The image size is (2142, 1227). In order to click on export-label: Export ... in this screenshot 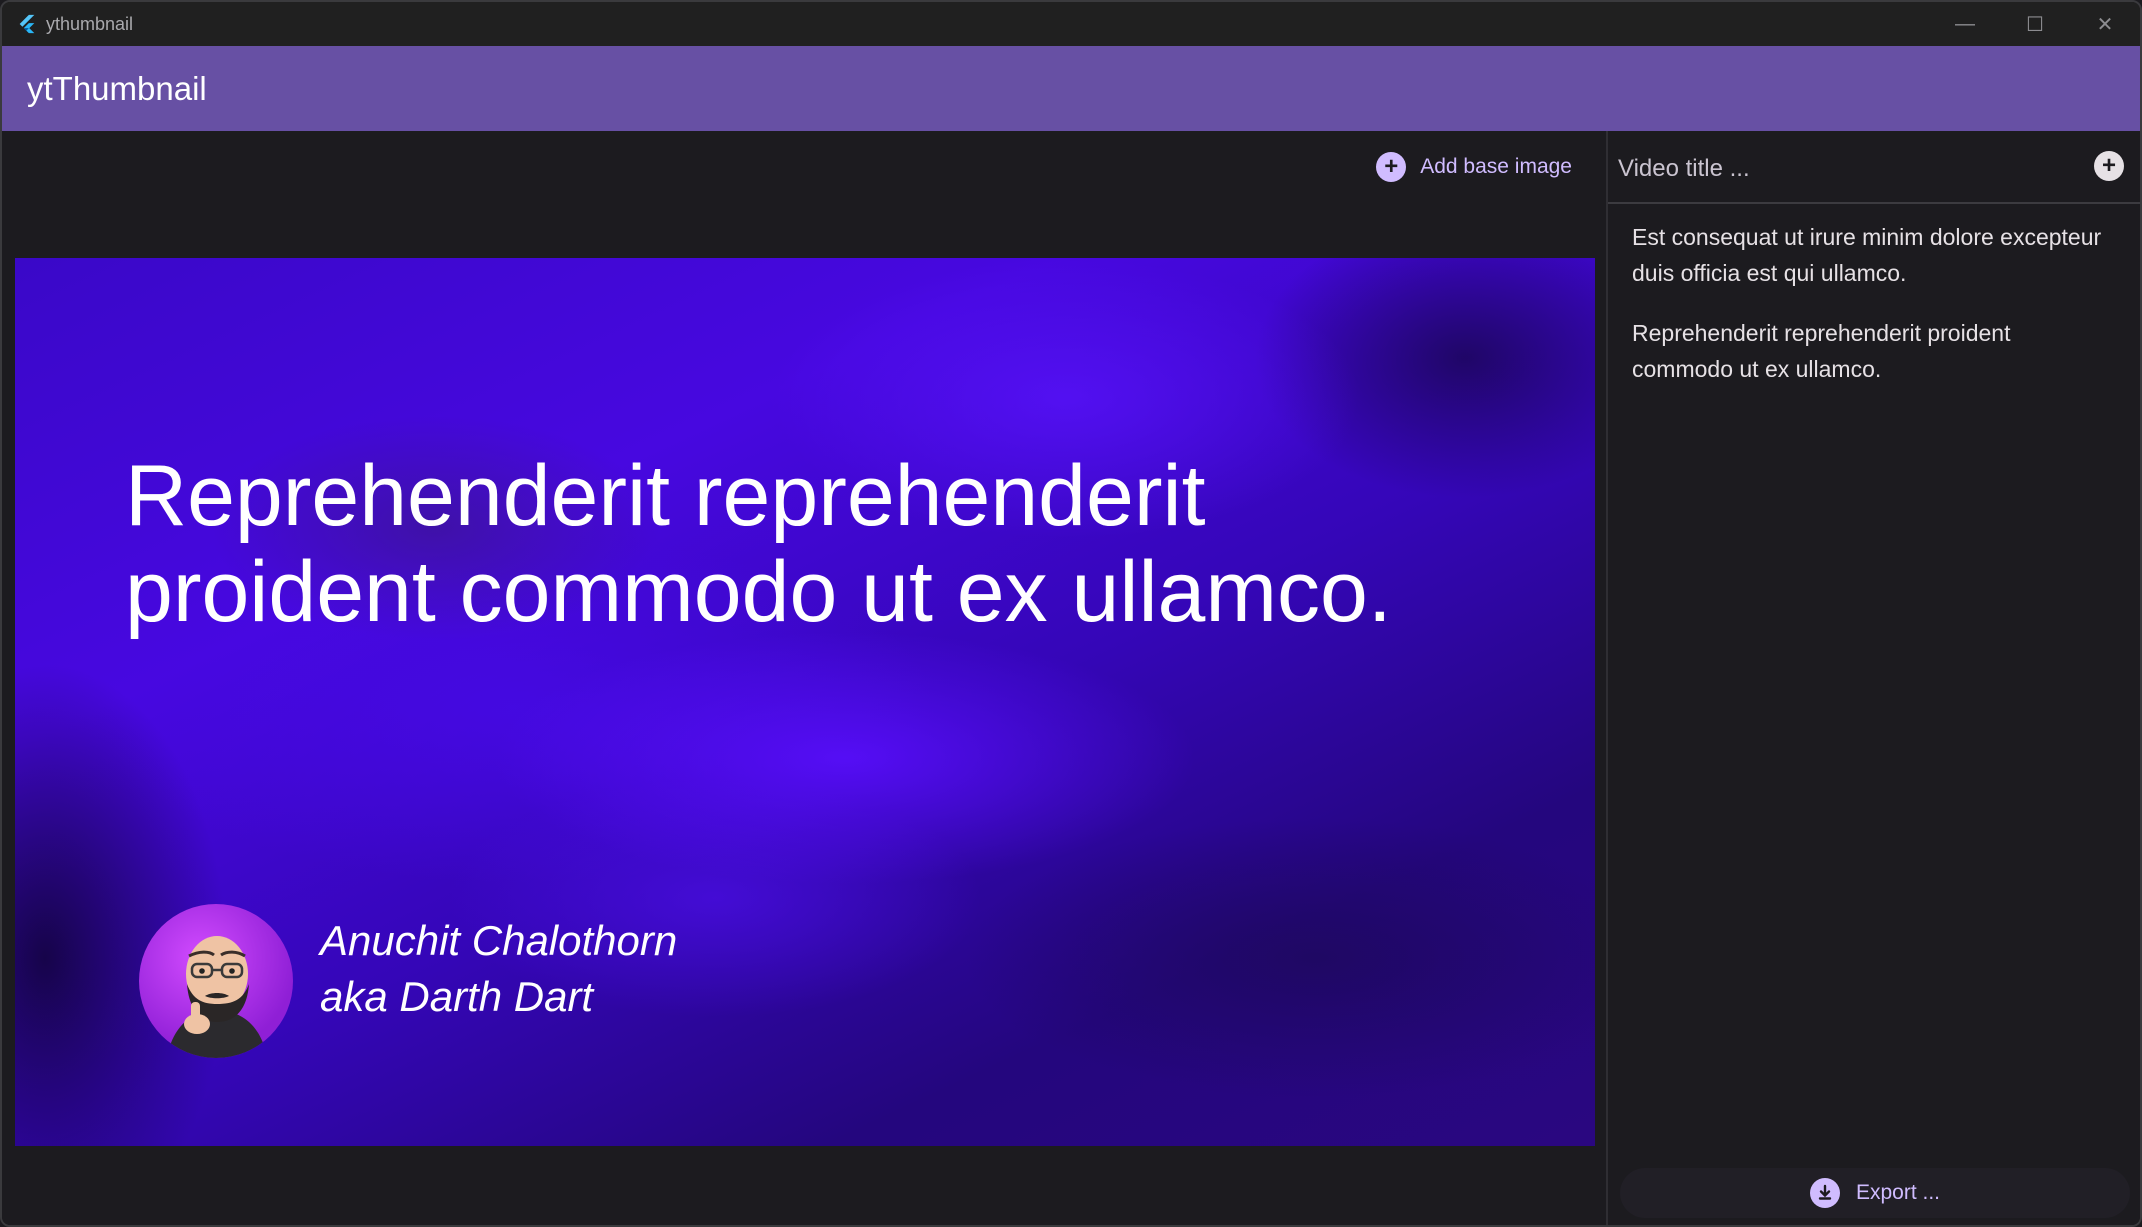, I will do `click(1898, 1192)`.